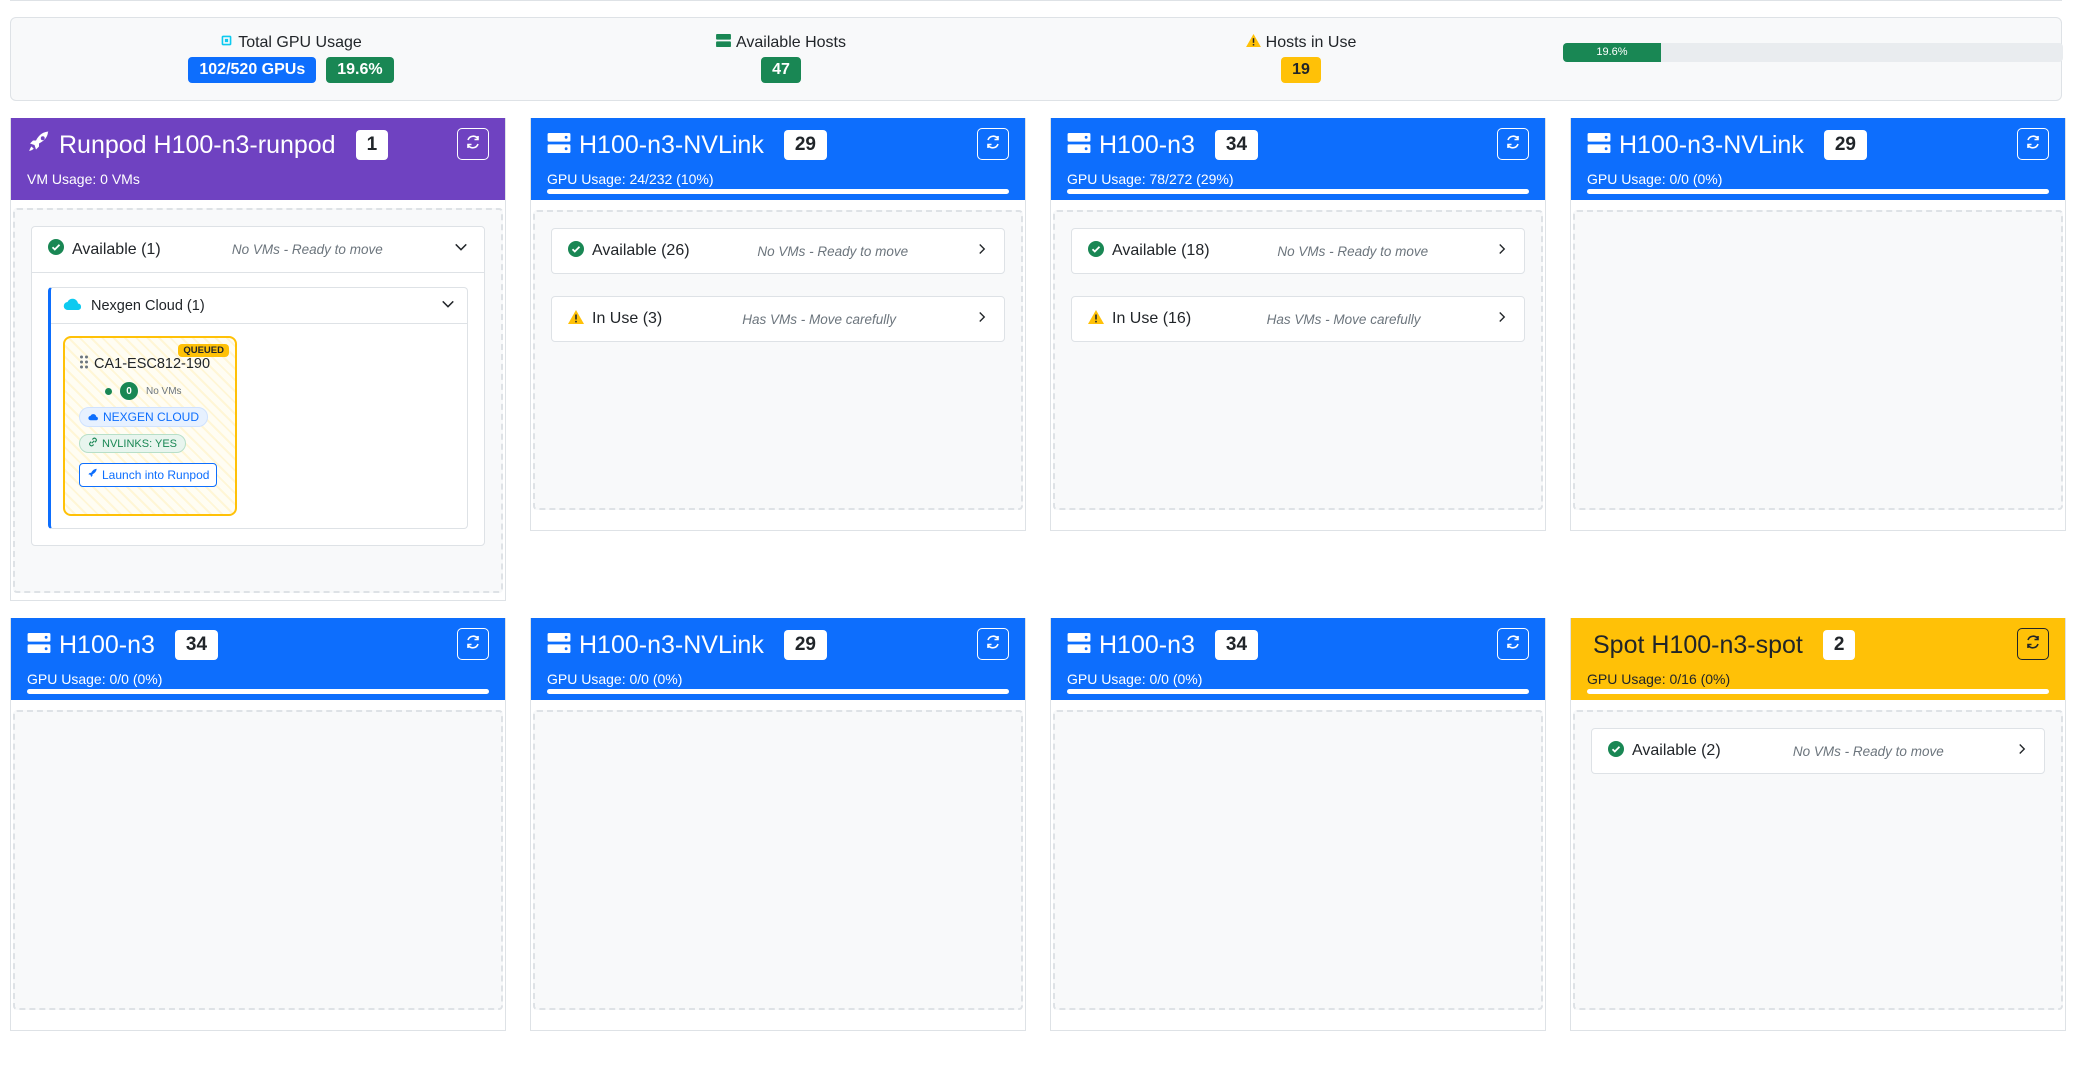 The image size is (2081, 1085). I want to click on hosts-in-use-stat: Hosts in Use 19, so click(1301, 57).